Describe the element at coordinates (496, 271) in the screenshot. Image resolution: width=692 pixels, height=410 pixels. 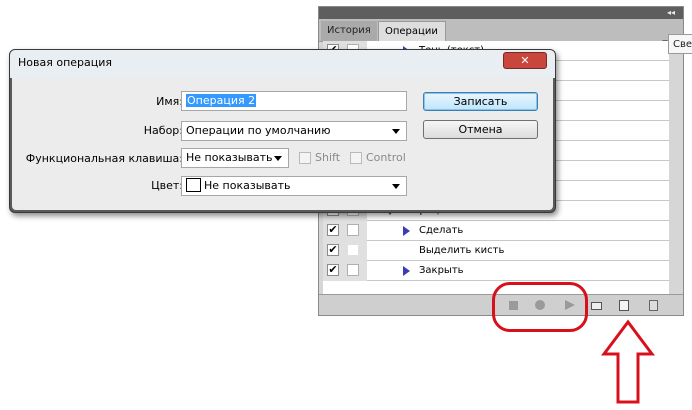
I see `action-row: ✔ Закрыть` at that location.